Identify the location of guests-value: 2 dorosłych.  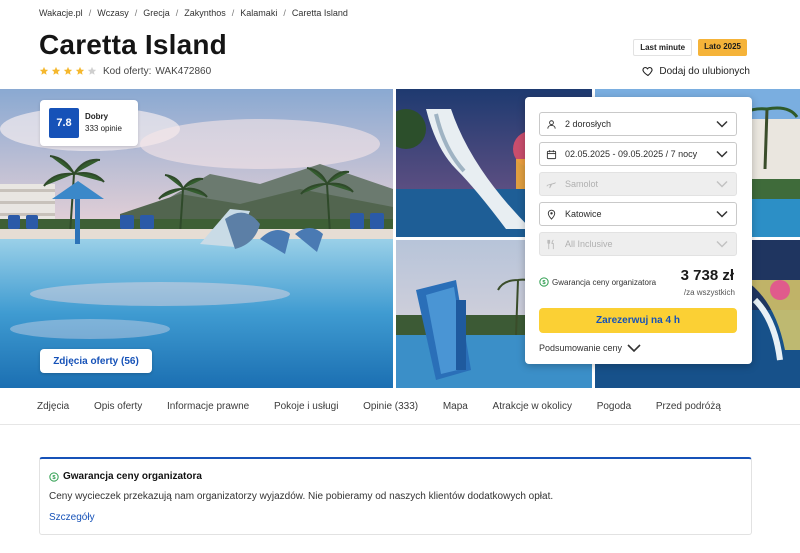
(588, 124).